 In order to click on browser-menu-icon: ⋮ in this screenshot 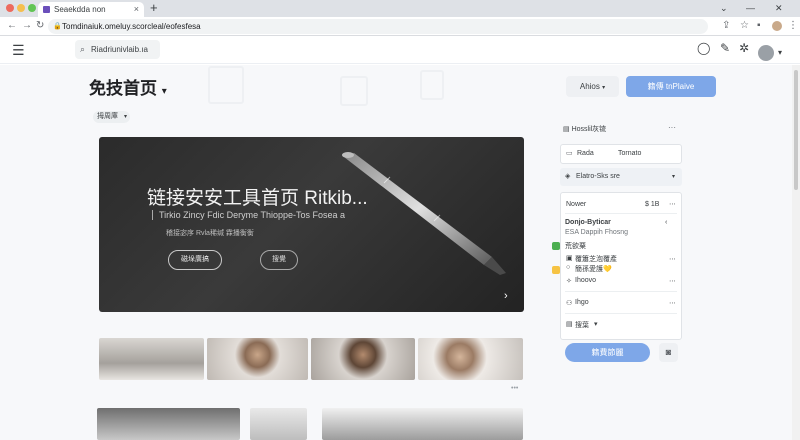, I will do `click(793, 26)`.